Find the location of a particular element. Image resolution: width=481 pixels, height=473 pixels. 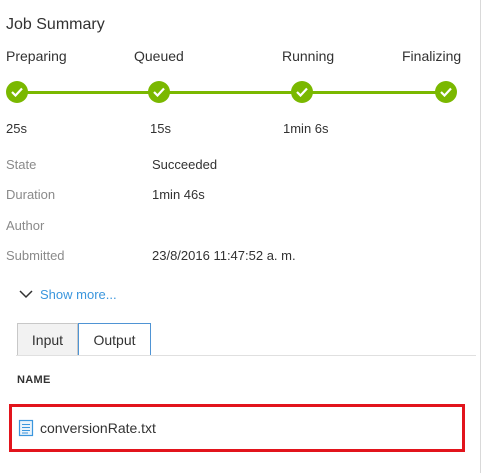

column-header-name: NAME is located at coordinates (34, 380).